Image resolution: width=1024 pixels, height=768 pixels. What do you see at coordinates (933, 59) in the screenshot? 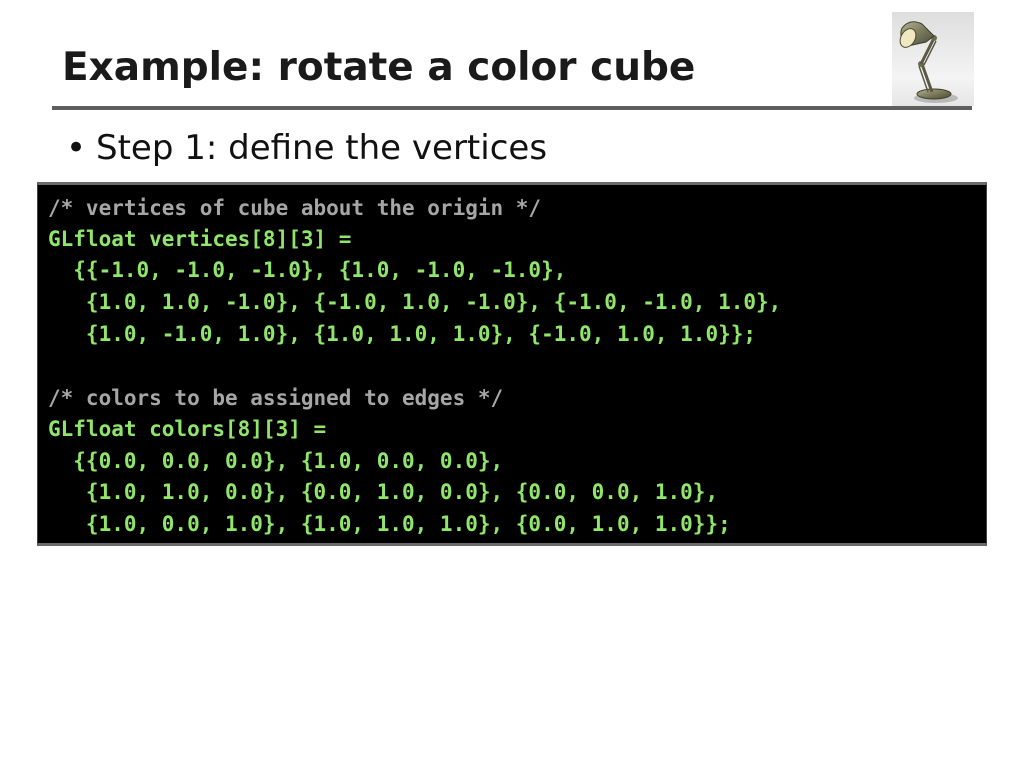
I see `desk-lamp-icon` at bounding box center [933, 59].